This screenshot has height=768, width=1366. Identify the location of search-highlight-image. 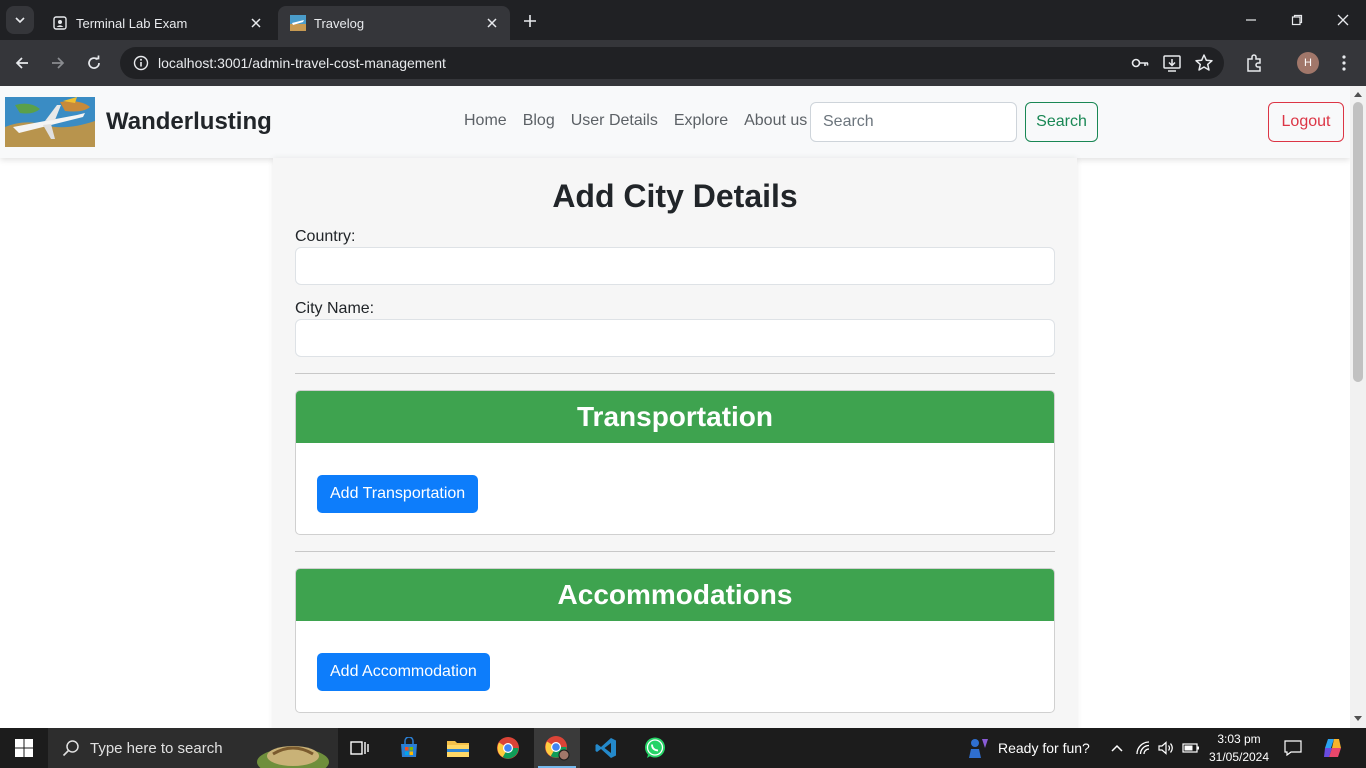
(293, 757).